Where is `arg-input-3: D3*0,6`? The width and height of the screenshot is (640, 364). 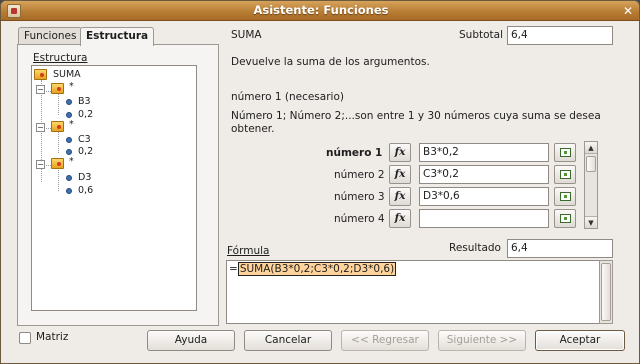
arg-input-3: D3*0,6 is located at coordinates (484, 196).